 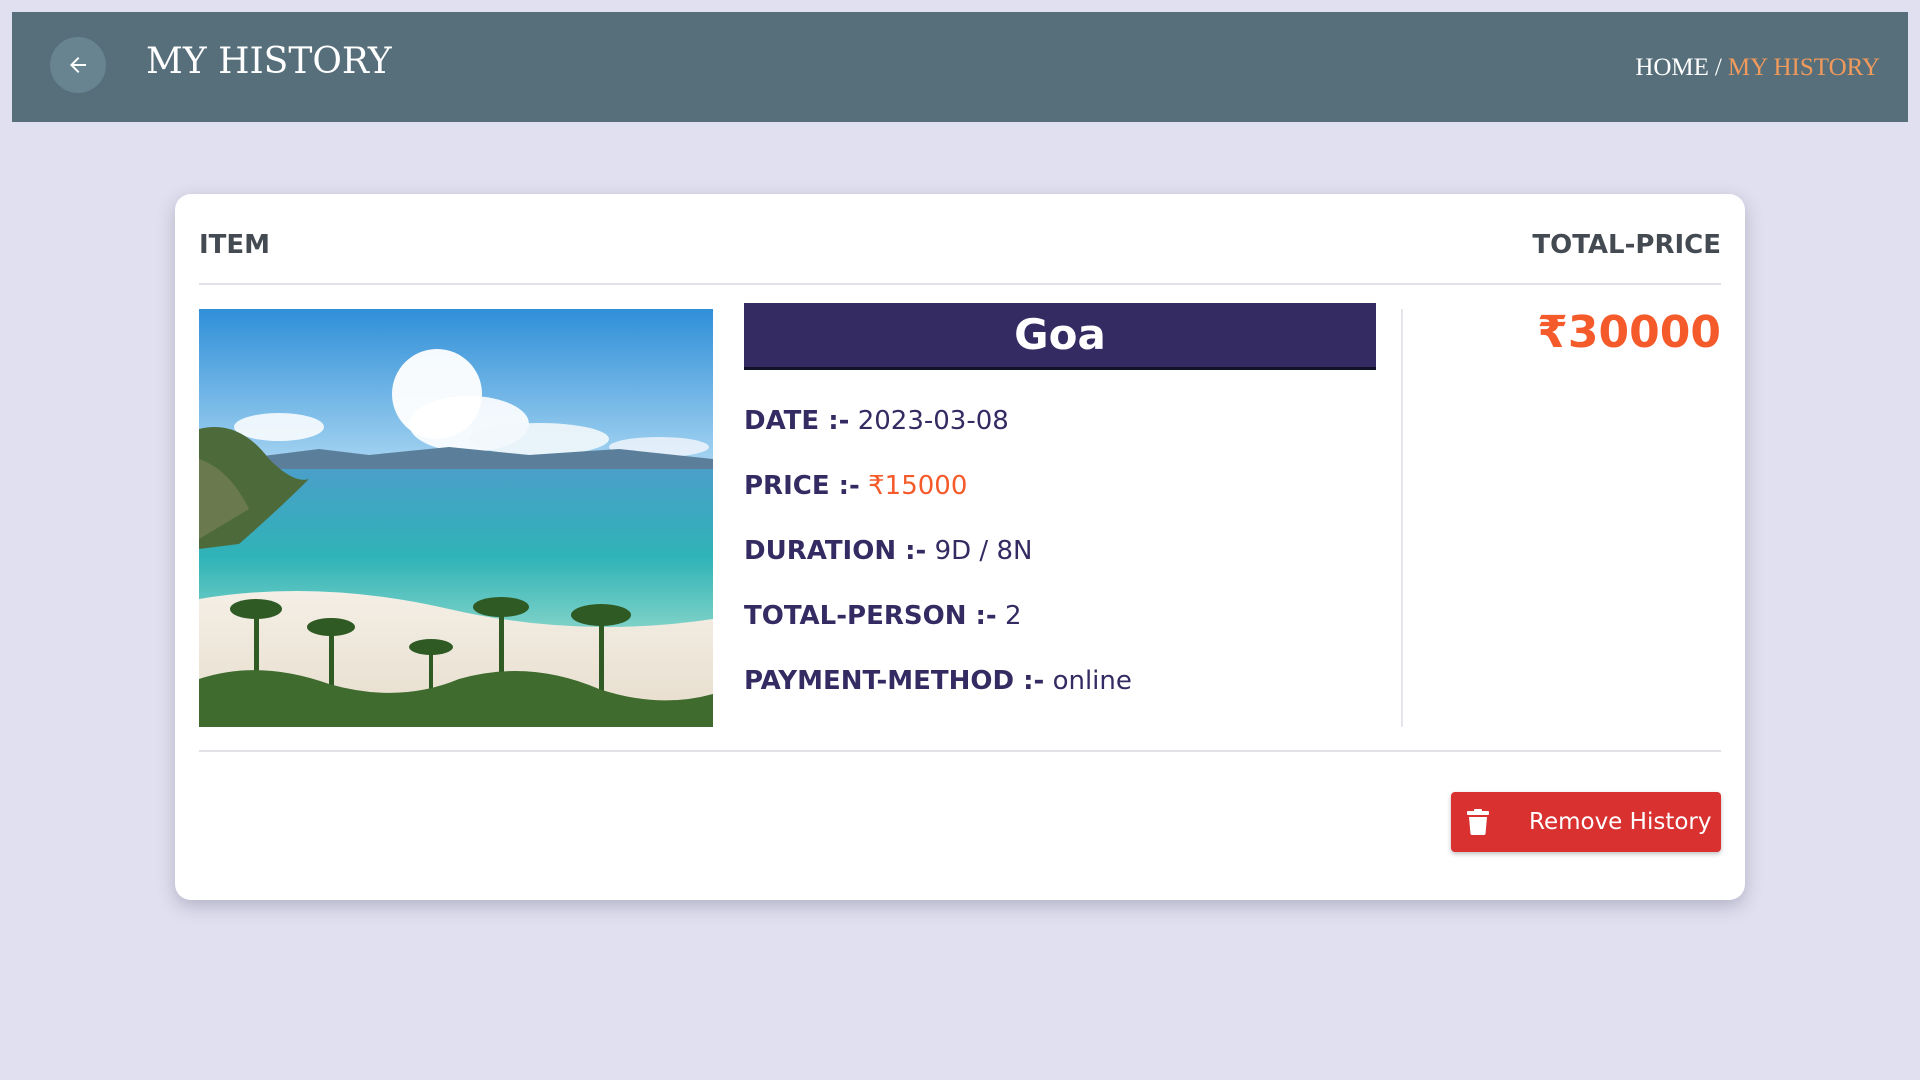 What do you see at coordinates (235, 245) in the screenshot?
I see `column-header-item: ITEM` at bounding box center [235, 245].